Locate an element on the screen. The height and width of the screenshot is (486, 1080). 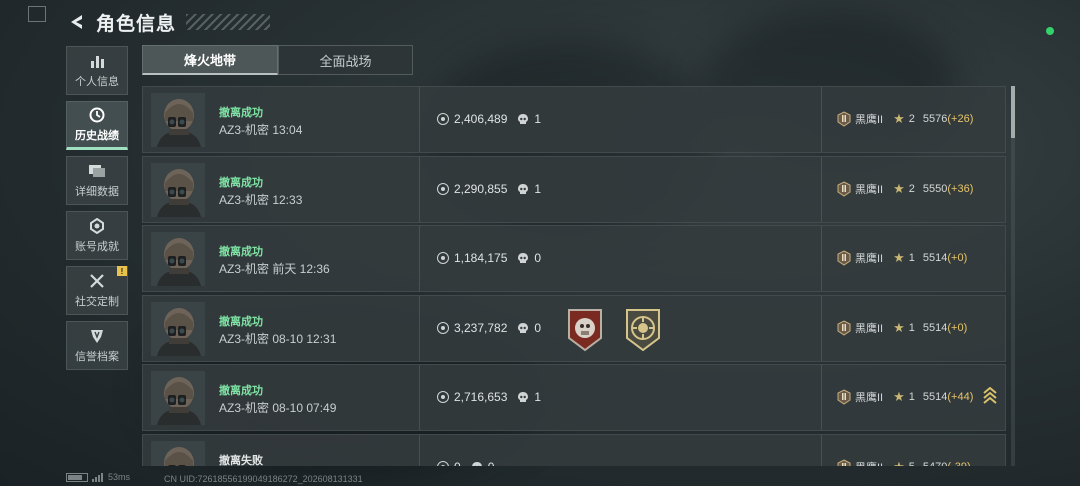
money-value: 1,184,175 is located at coordinates (481, 258).